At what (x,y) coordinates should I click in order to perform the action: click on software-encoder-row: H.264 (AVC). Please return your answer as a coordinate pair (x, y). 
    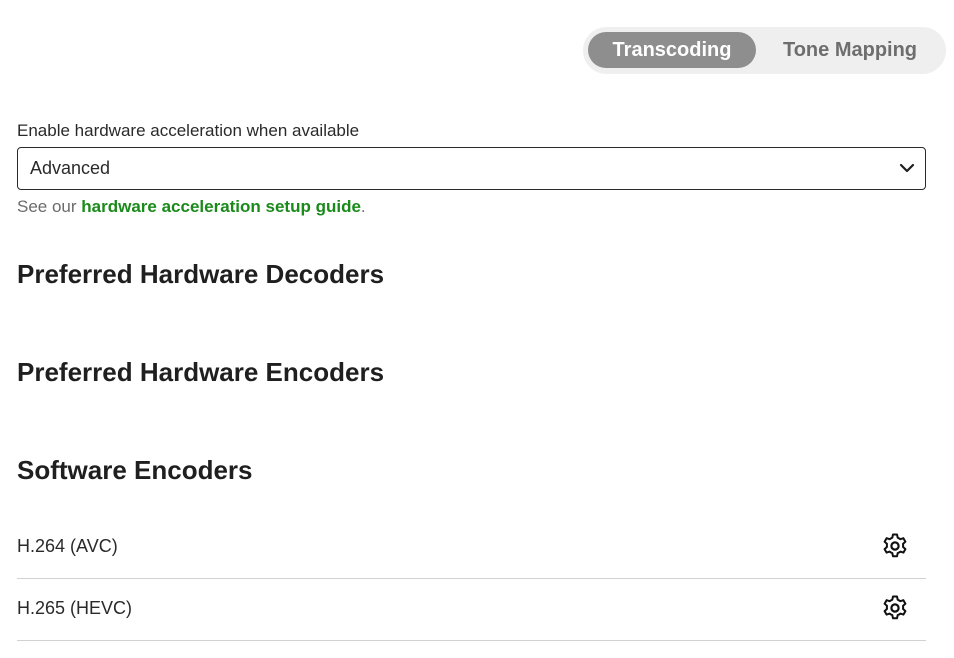
    Looking at the image, I should click on (471, 548).